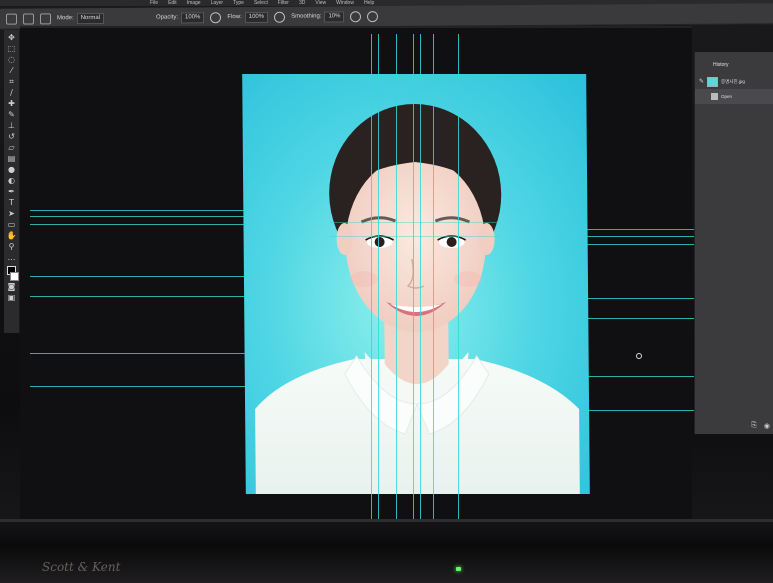  What do you see at coordinates (713, 81) in the screenshot?
I see `snapshot-thumbnail` at bounding box center [713, 81].